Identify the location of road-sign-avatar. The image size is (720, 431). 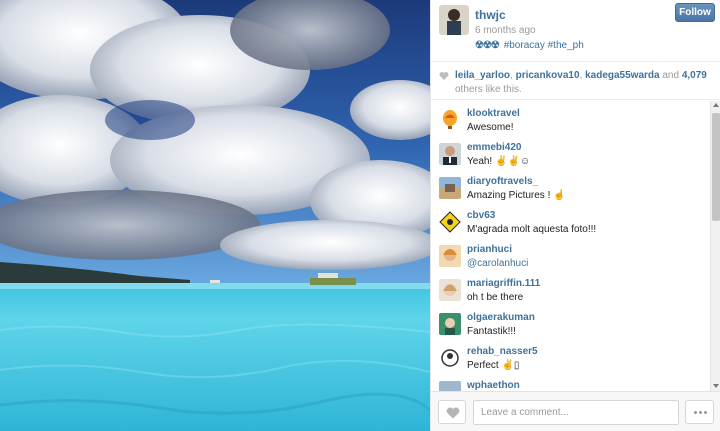
(450, 222).